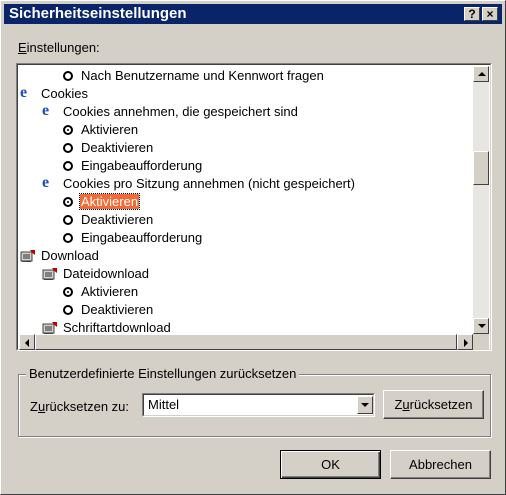 This screenshot has height=495, width=506. I want to click on scroll-thumb, so click(481, 168).